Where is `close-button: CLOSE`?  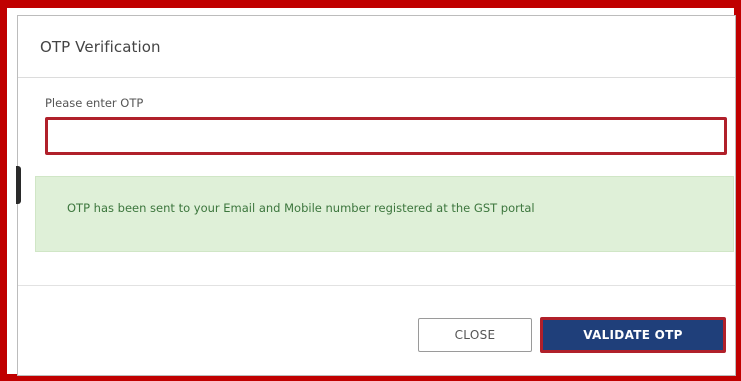
close-button: CLOSE is located at coordinates (475, 335).